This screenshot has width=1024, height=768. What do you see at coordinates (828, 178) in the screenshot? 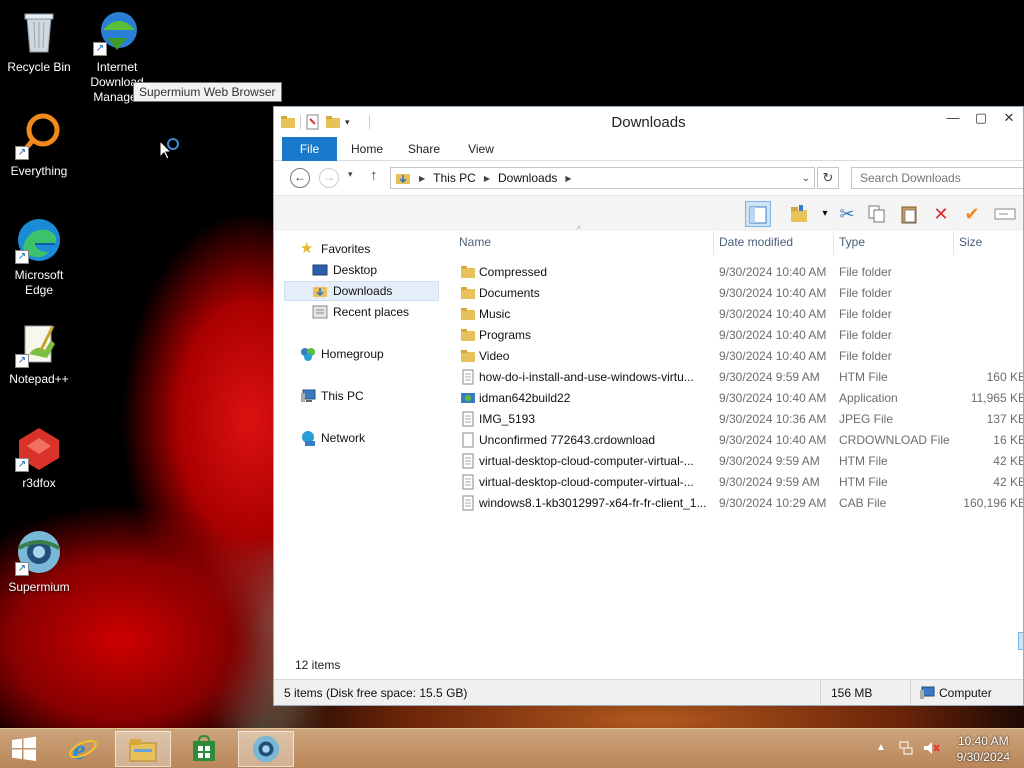
I see `refresh-button: ↻` at bounding box center [828, 178].